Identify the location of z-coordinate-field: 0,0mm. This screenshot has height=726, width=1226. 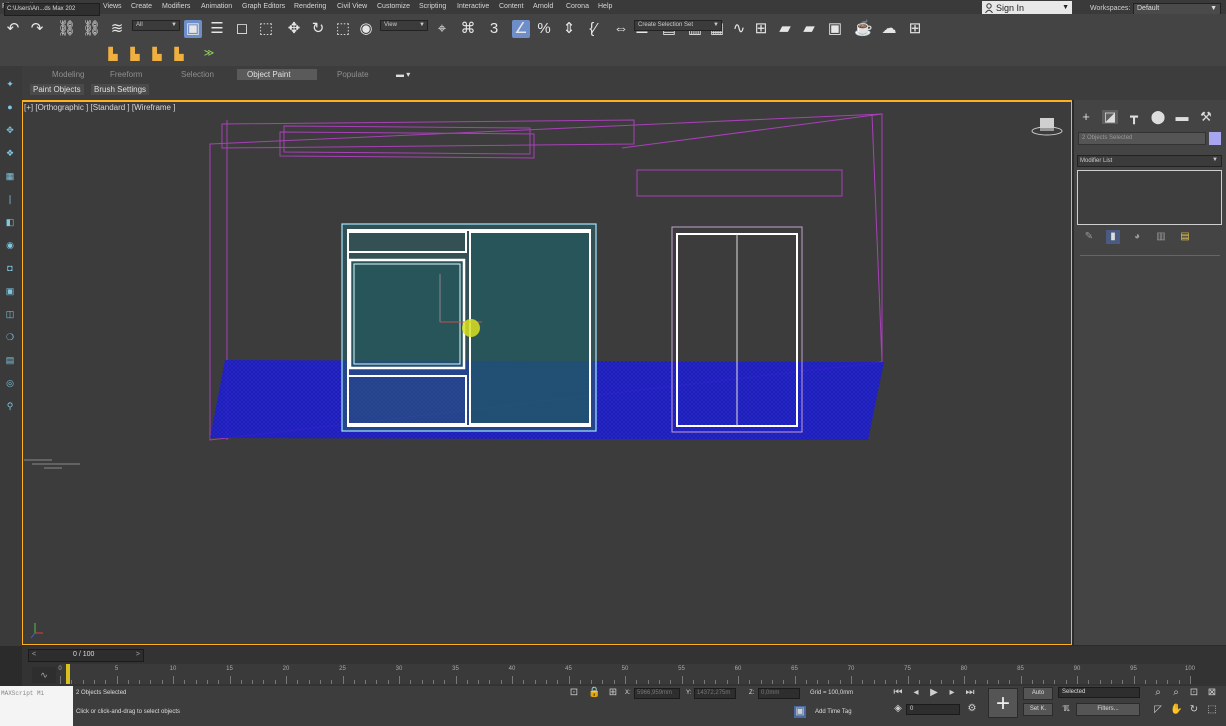
(779, 693).